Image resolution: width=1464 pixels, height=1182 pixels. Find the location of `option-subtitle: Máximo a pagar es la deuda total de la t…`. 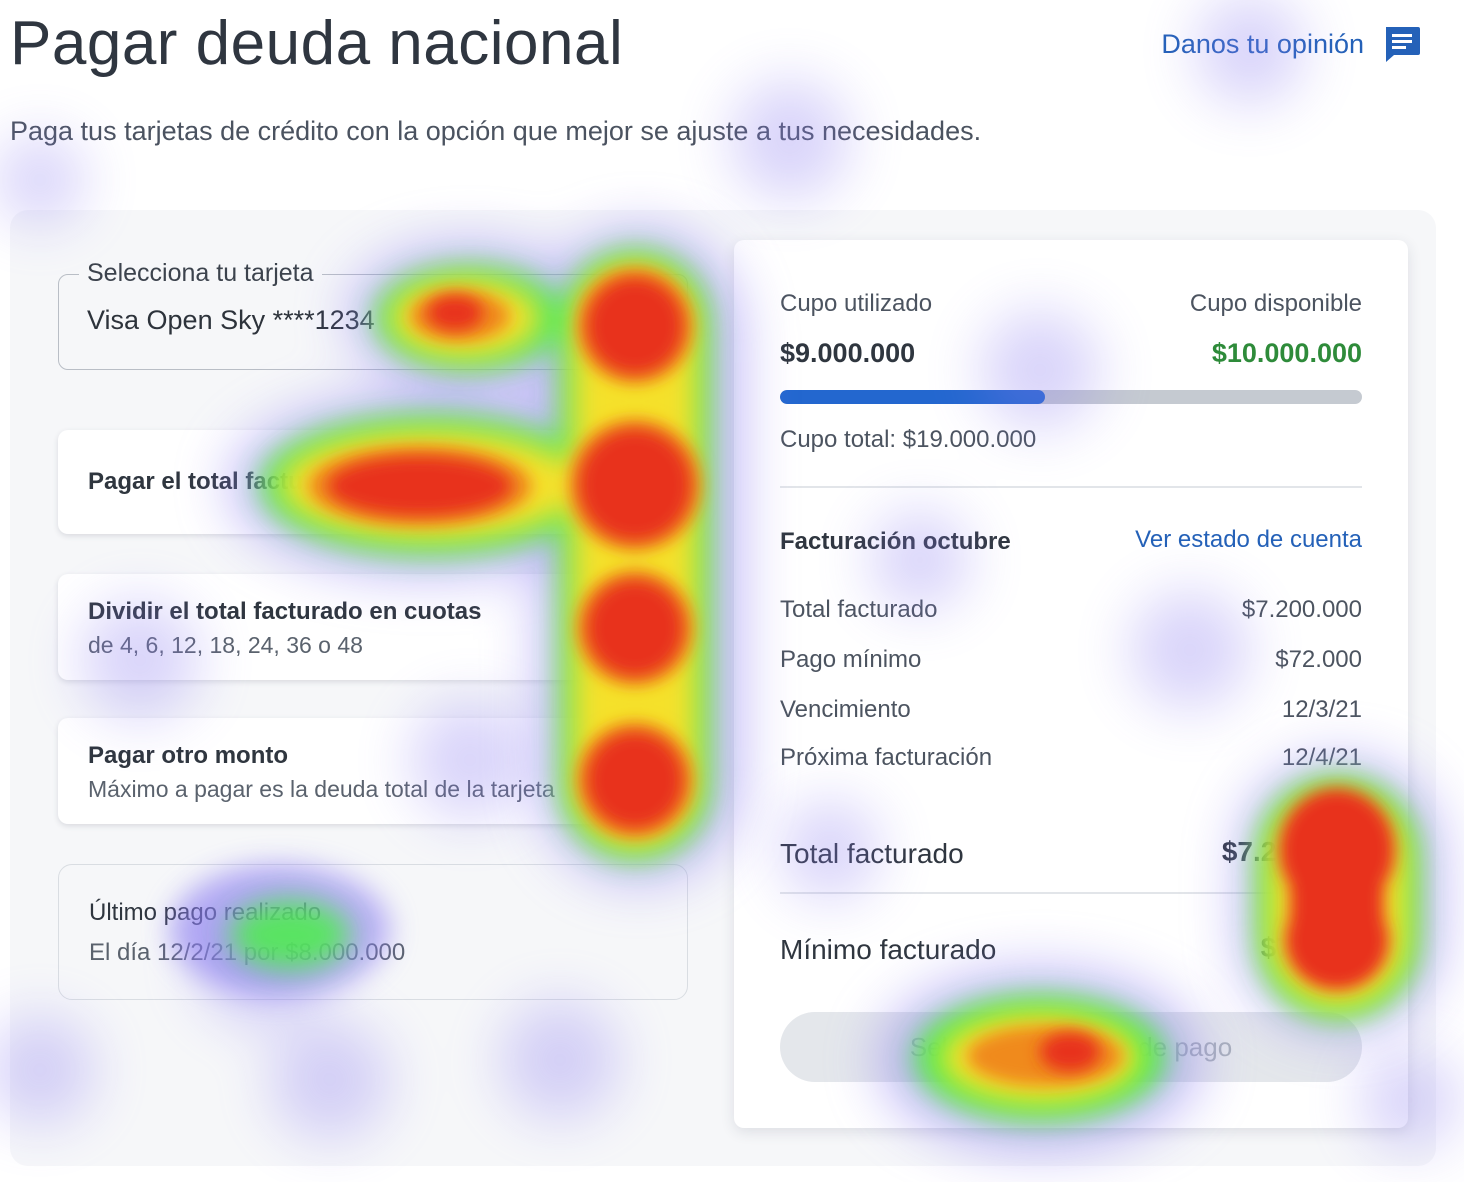

option-subtitle: Máximo a pagar es la deuda total de la t… is located at coordinates (321, 789).